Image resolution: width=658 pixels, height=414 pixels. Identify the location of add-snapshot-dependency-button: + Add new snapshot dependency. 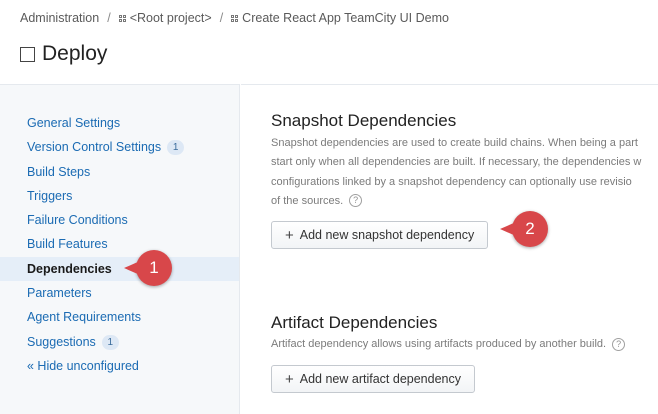
(380, 235).